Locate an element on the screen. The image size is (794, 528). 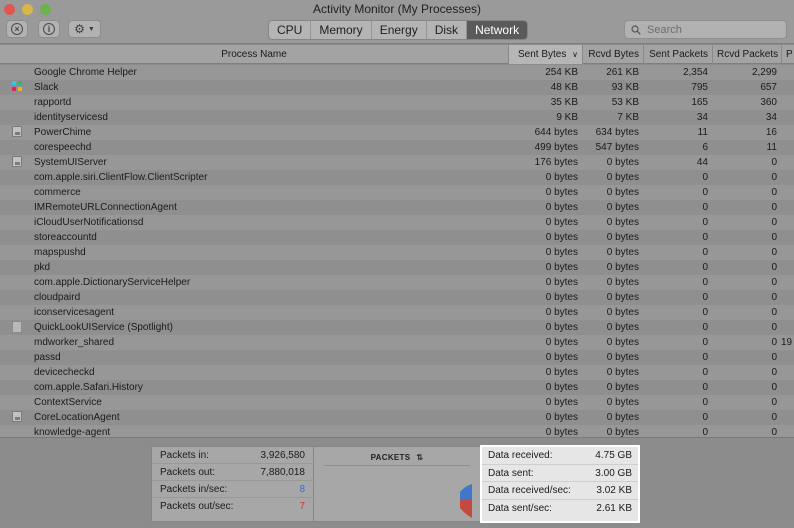
tab-disk: Disk is located at coordinates (447, 30).